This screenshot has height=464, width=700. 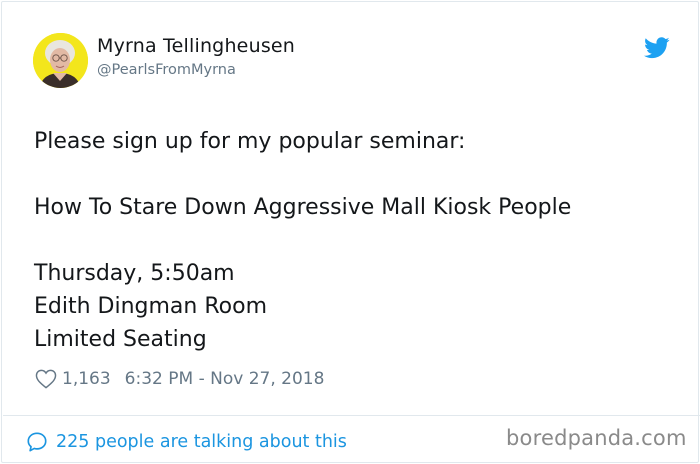 I want to click on tweet-timestamp: 6:32 PM - Nov 27, 2018, so click(x=225, y=379).